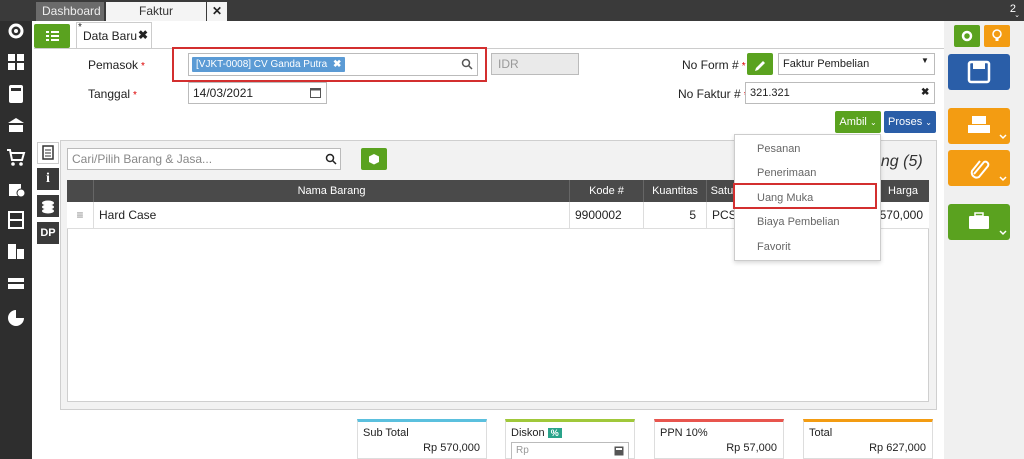  Describe the element at coordinates (80, 191) in the screenshot. I see `column-handle` at that location.